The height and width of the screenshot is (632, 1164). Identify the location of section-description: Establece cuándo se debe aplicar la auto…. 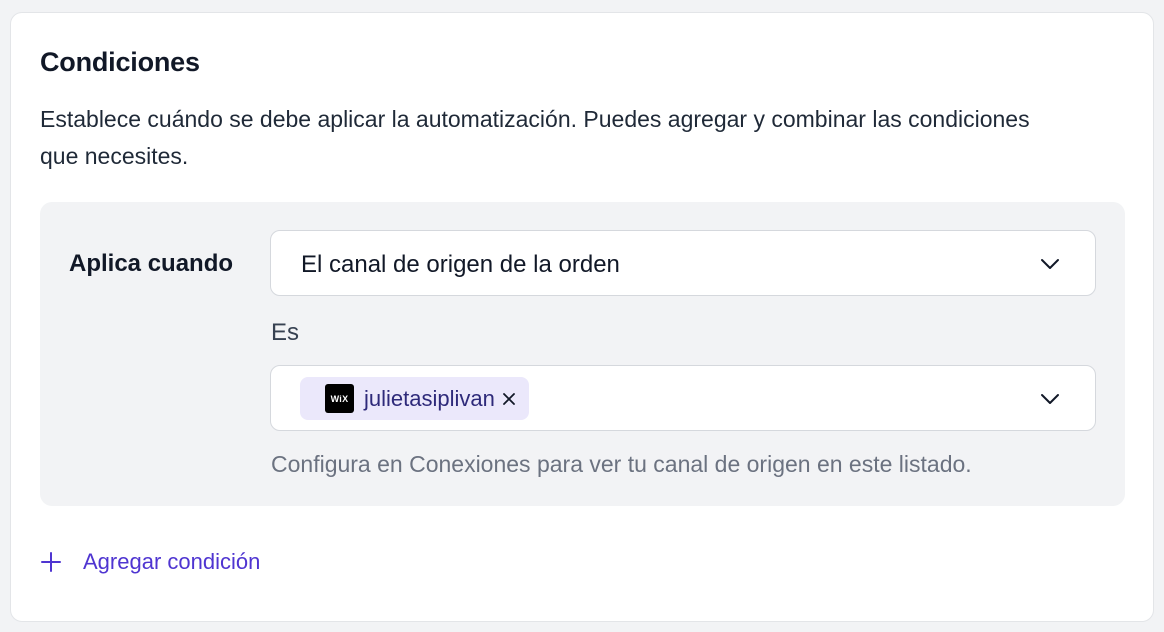
(535, 137).